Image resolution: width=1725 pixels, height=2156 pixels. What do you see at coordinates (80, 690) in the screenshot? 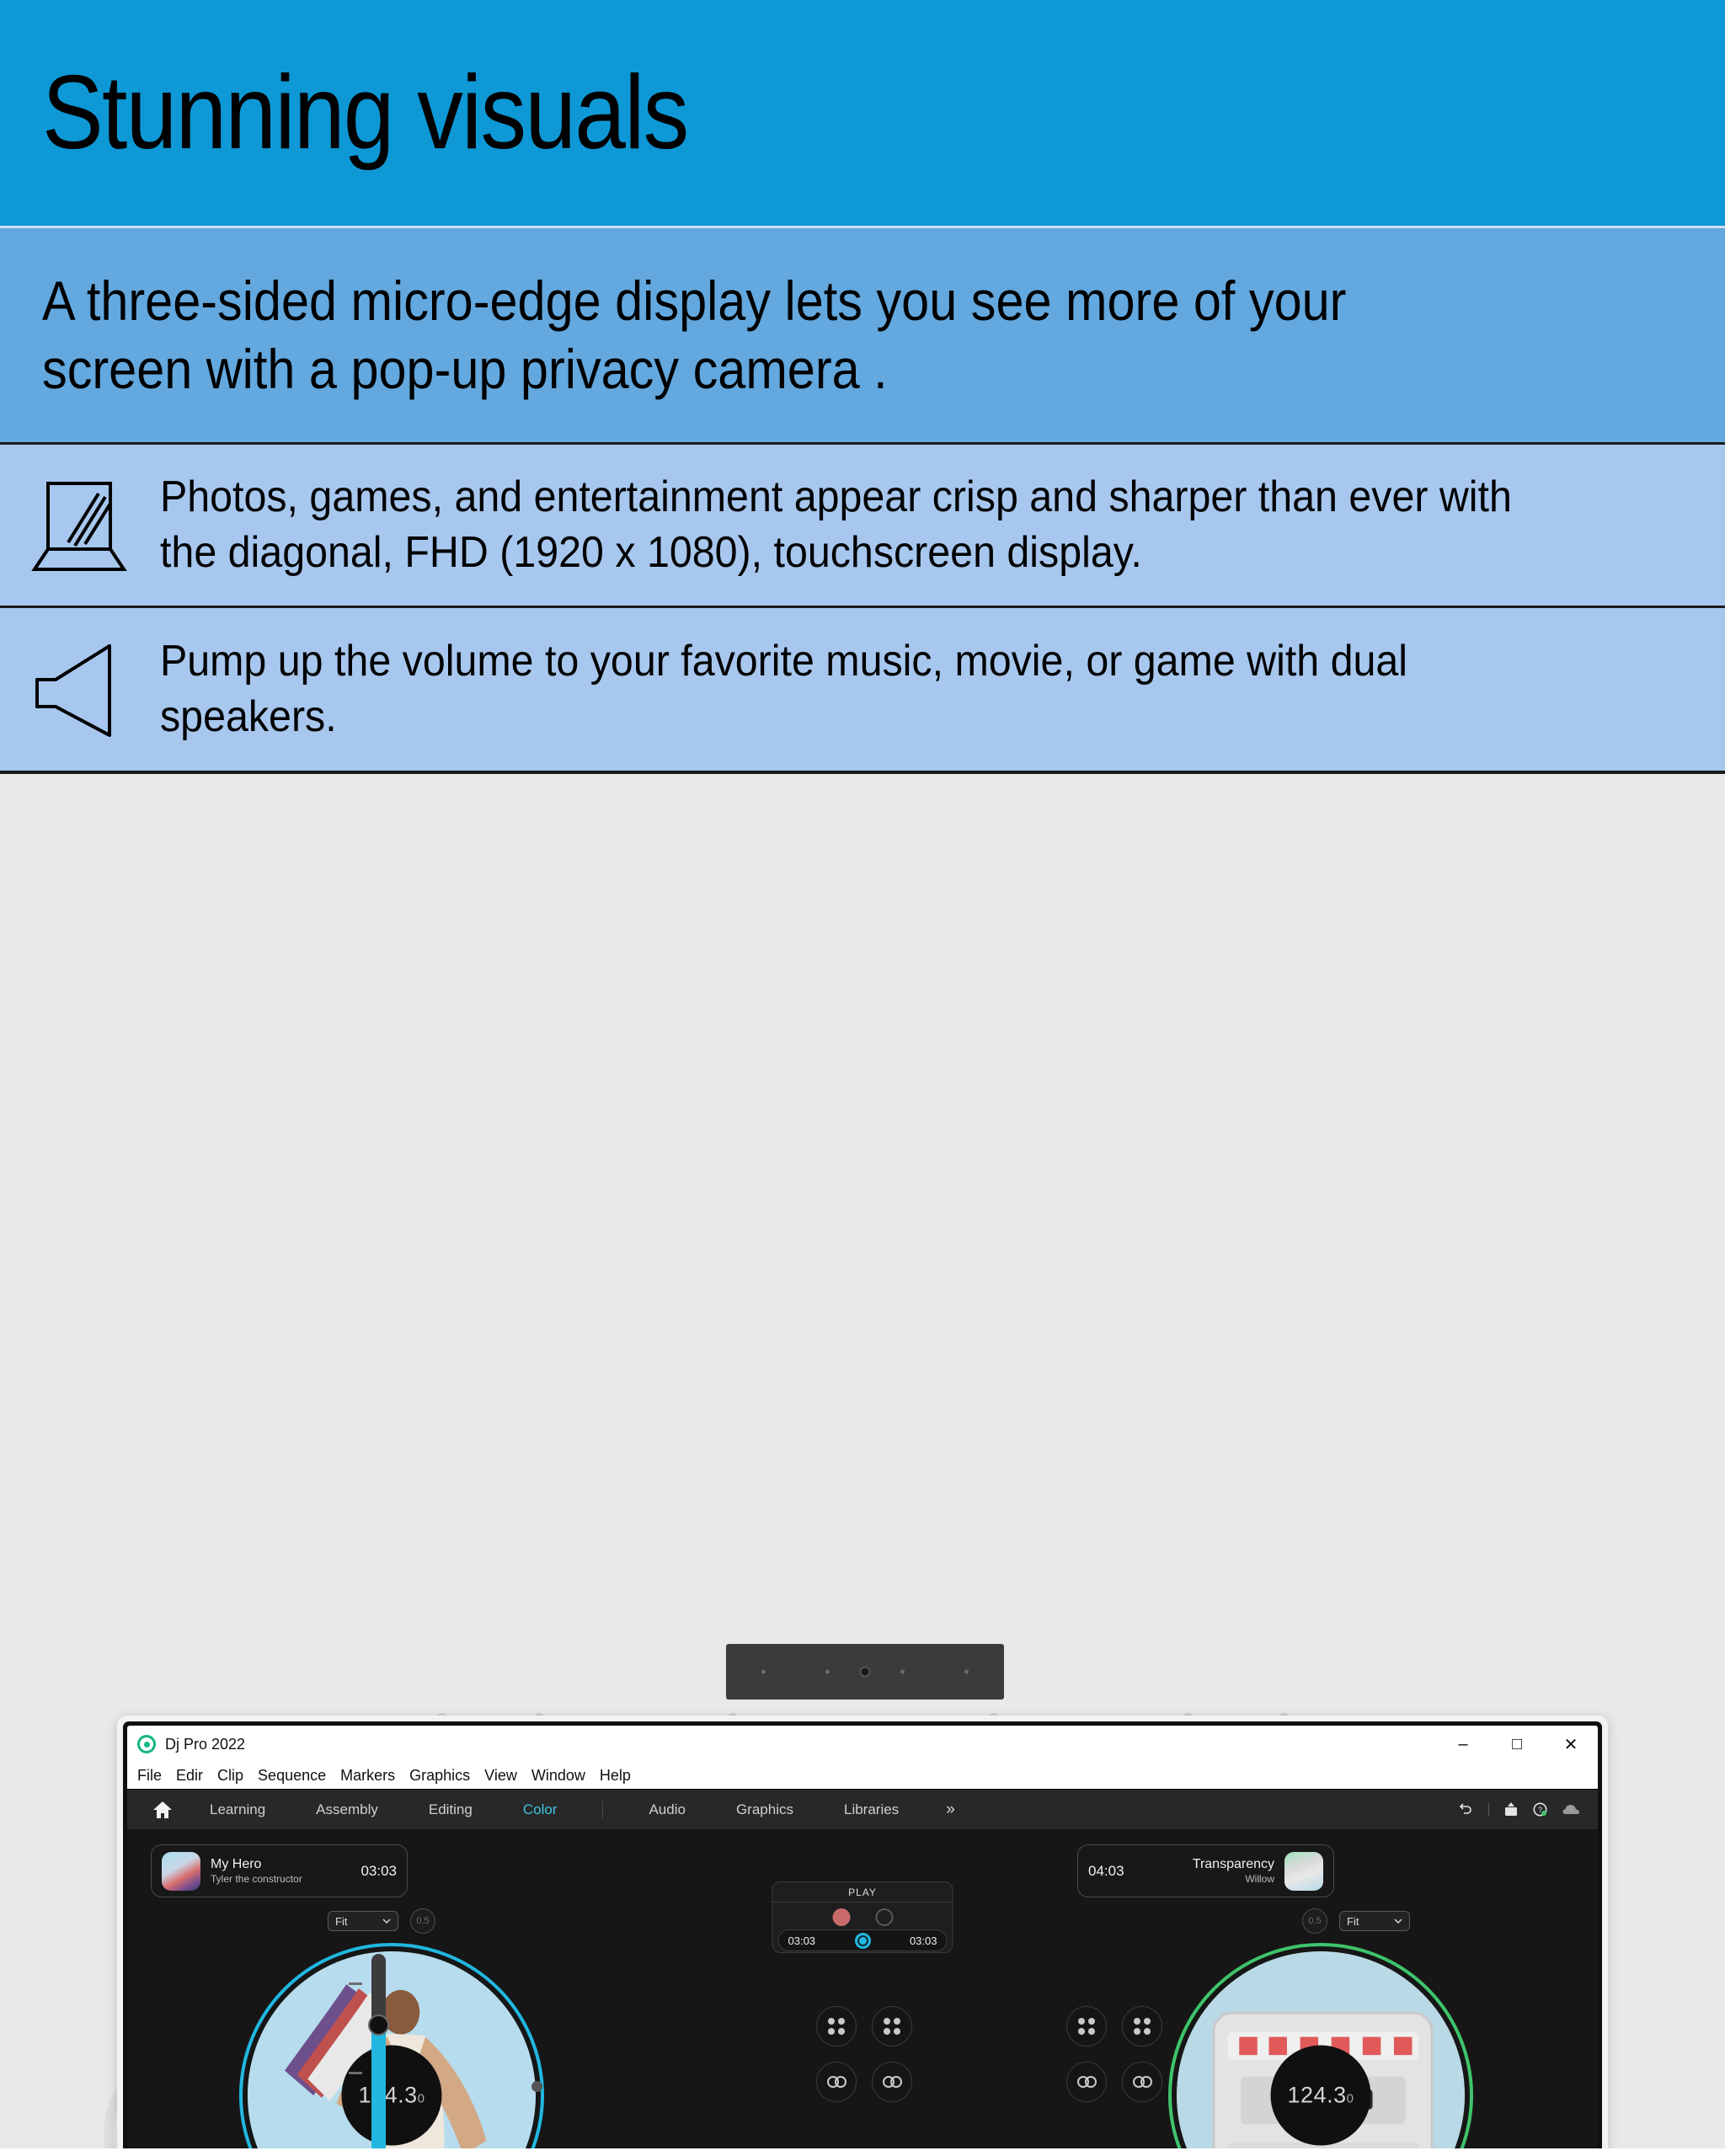
I see `speaker-icon` at bounding box center [80, 690].